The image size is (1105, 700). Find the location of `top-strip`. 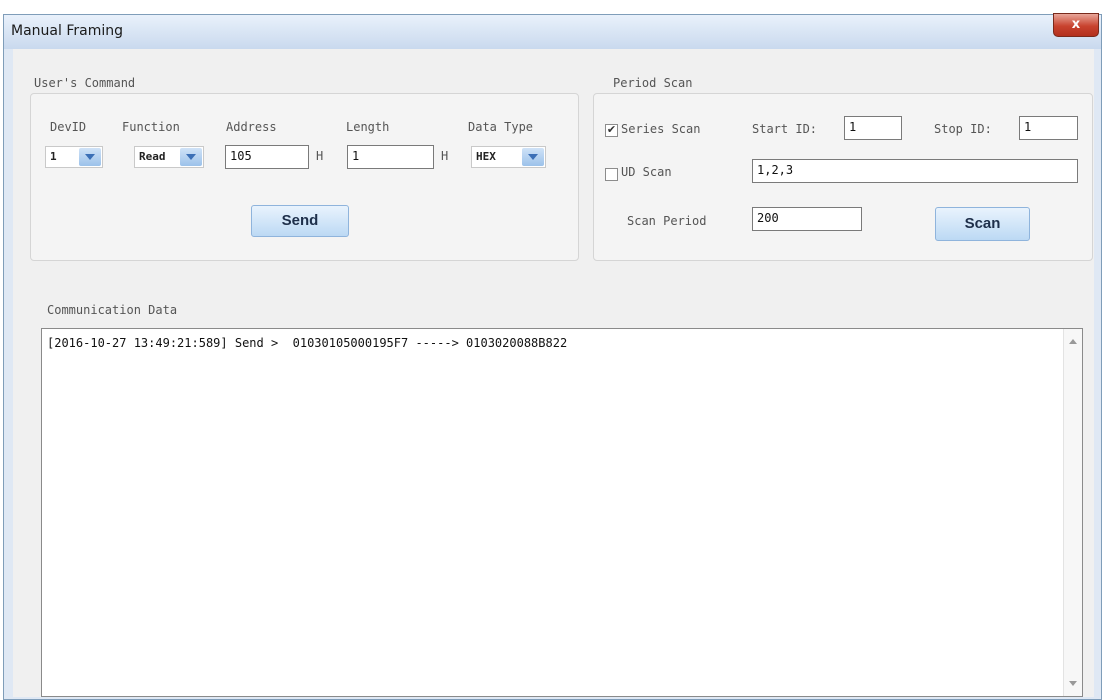

top-strip is located at coordinates (552, 7).